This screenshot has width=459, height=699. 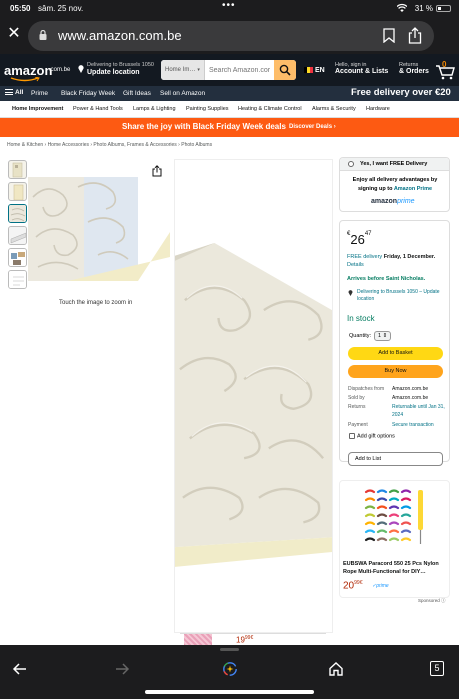 What do you see at coordinates (352, 436) in the screenshot?
I see `gift-checkbox` at bounding box center [352, 436].